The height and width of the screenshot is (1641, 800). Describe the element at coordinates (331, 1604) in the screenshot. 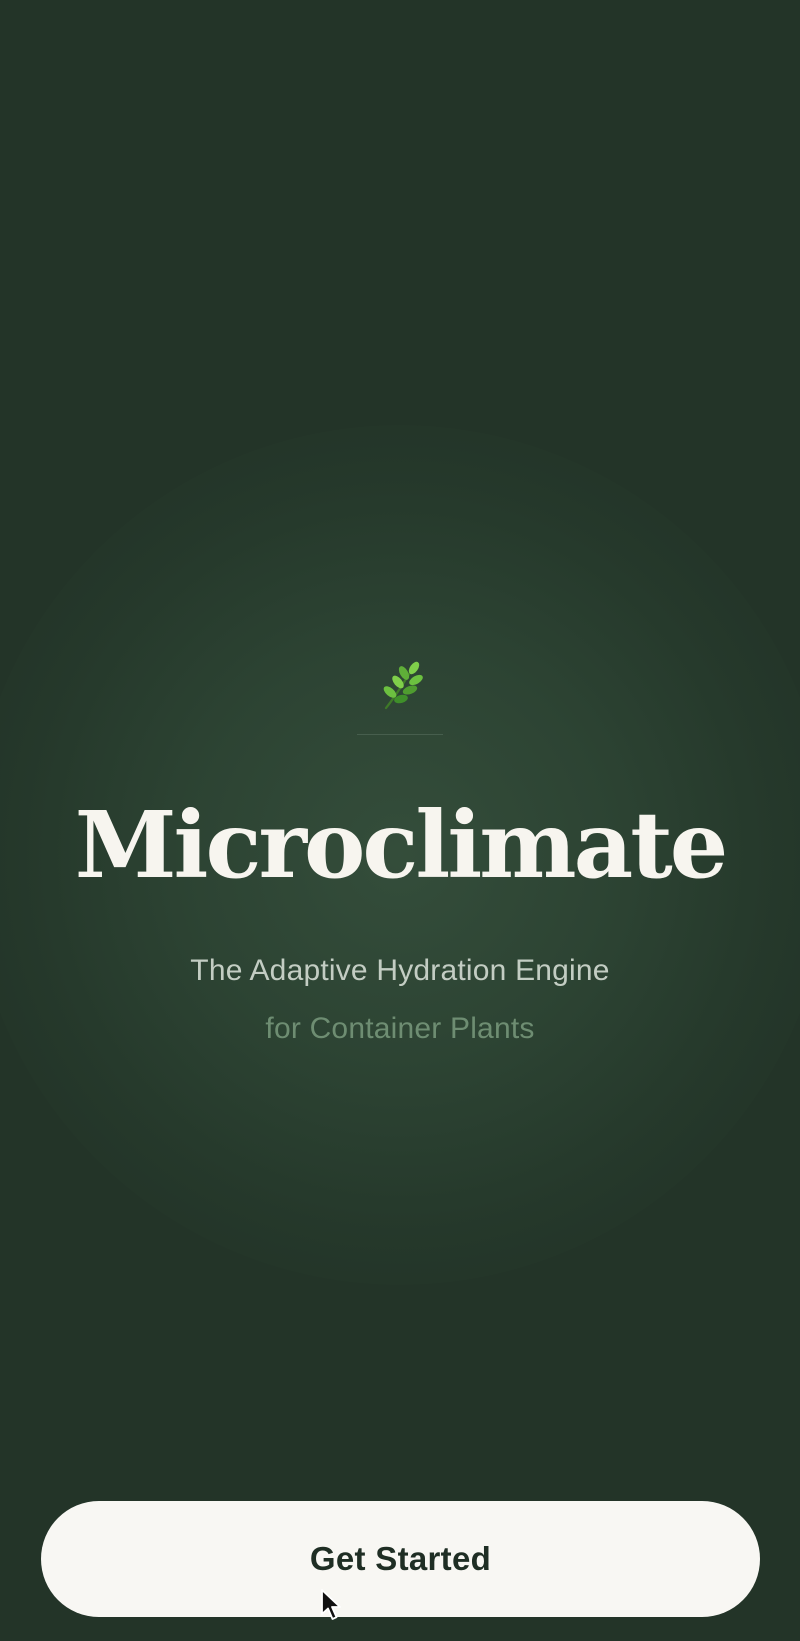

I see `mouse-cursor-icon` at that location.